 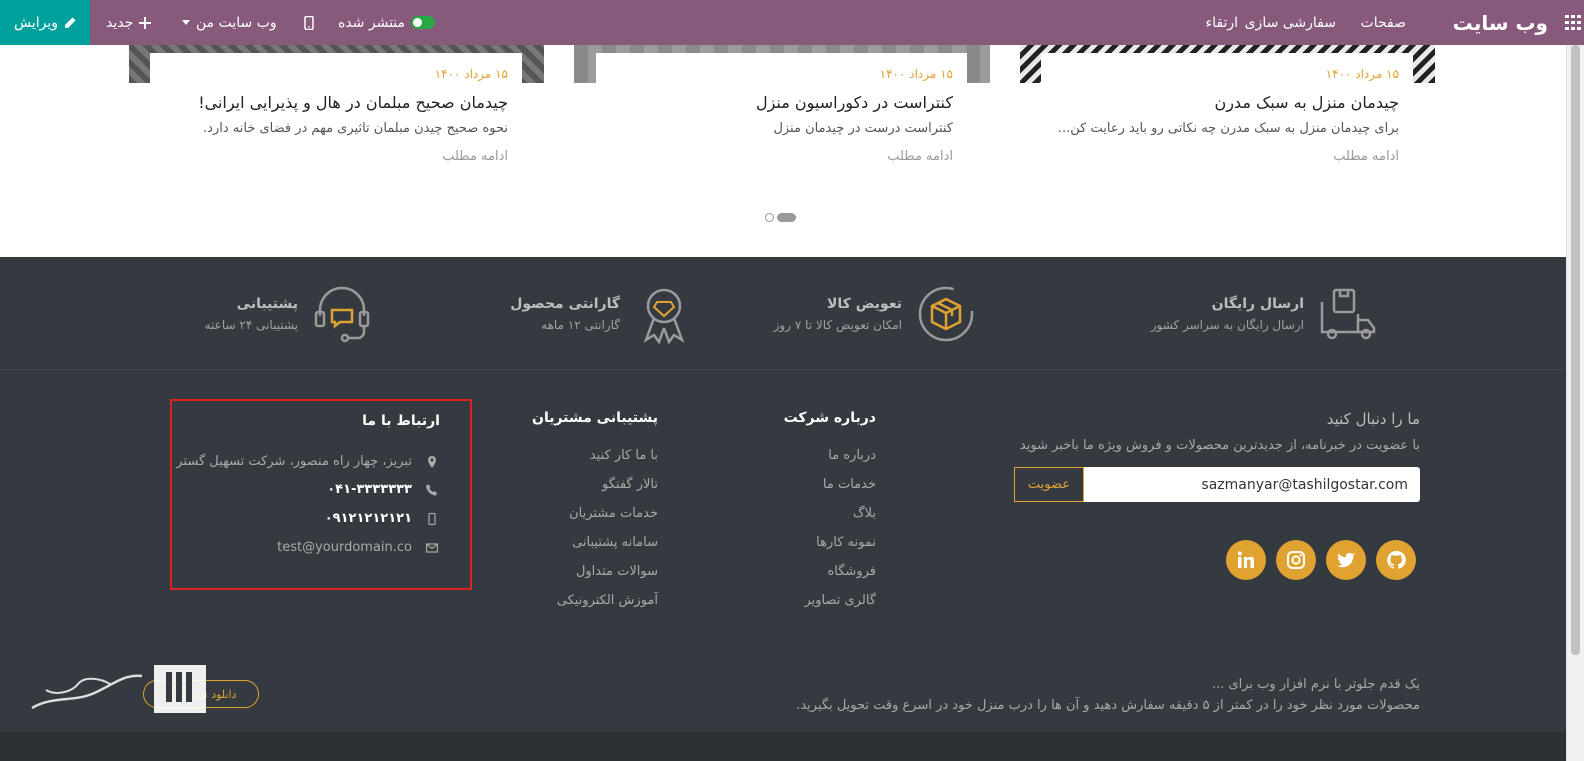 What do you see at coordinates (774, 102) in the screenshot?
I see `blog-title: کنتراست در دکوراسیون منزل` at bounding box center [774, 102].